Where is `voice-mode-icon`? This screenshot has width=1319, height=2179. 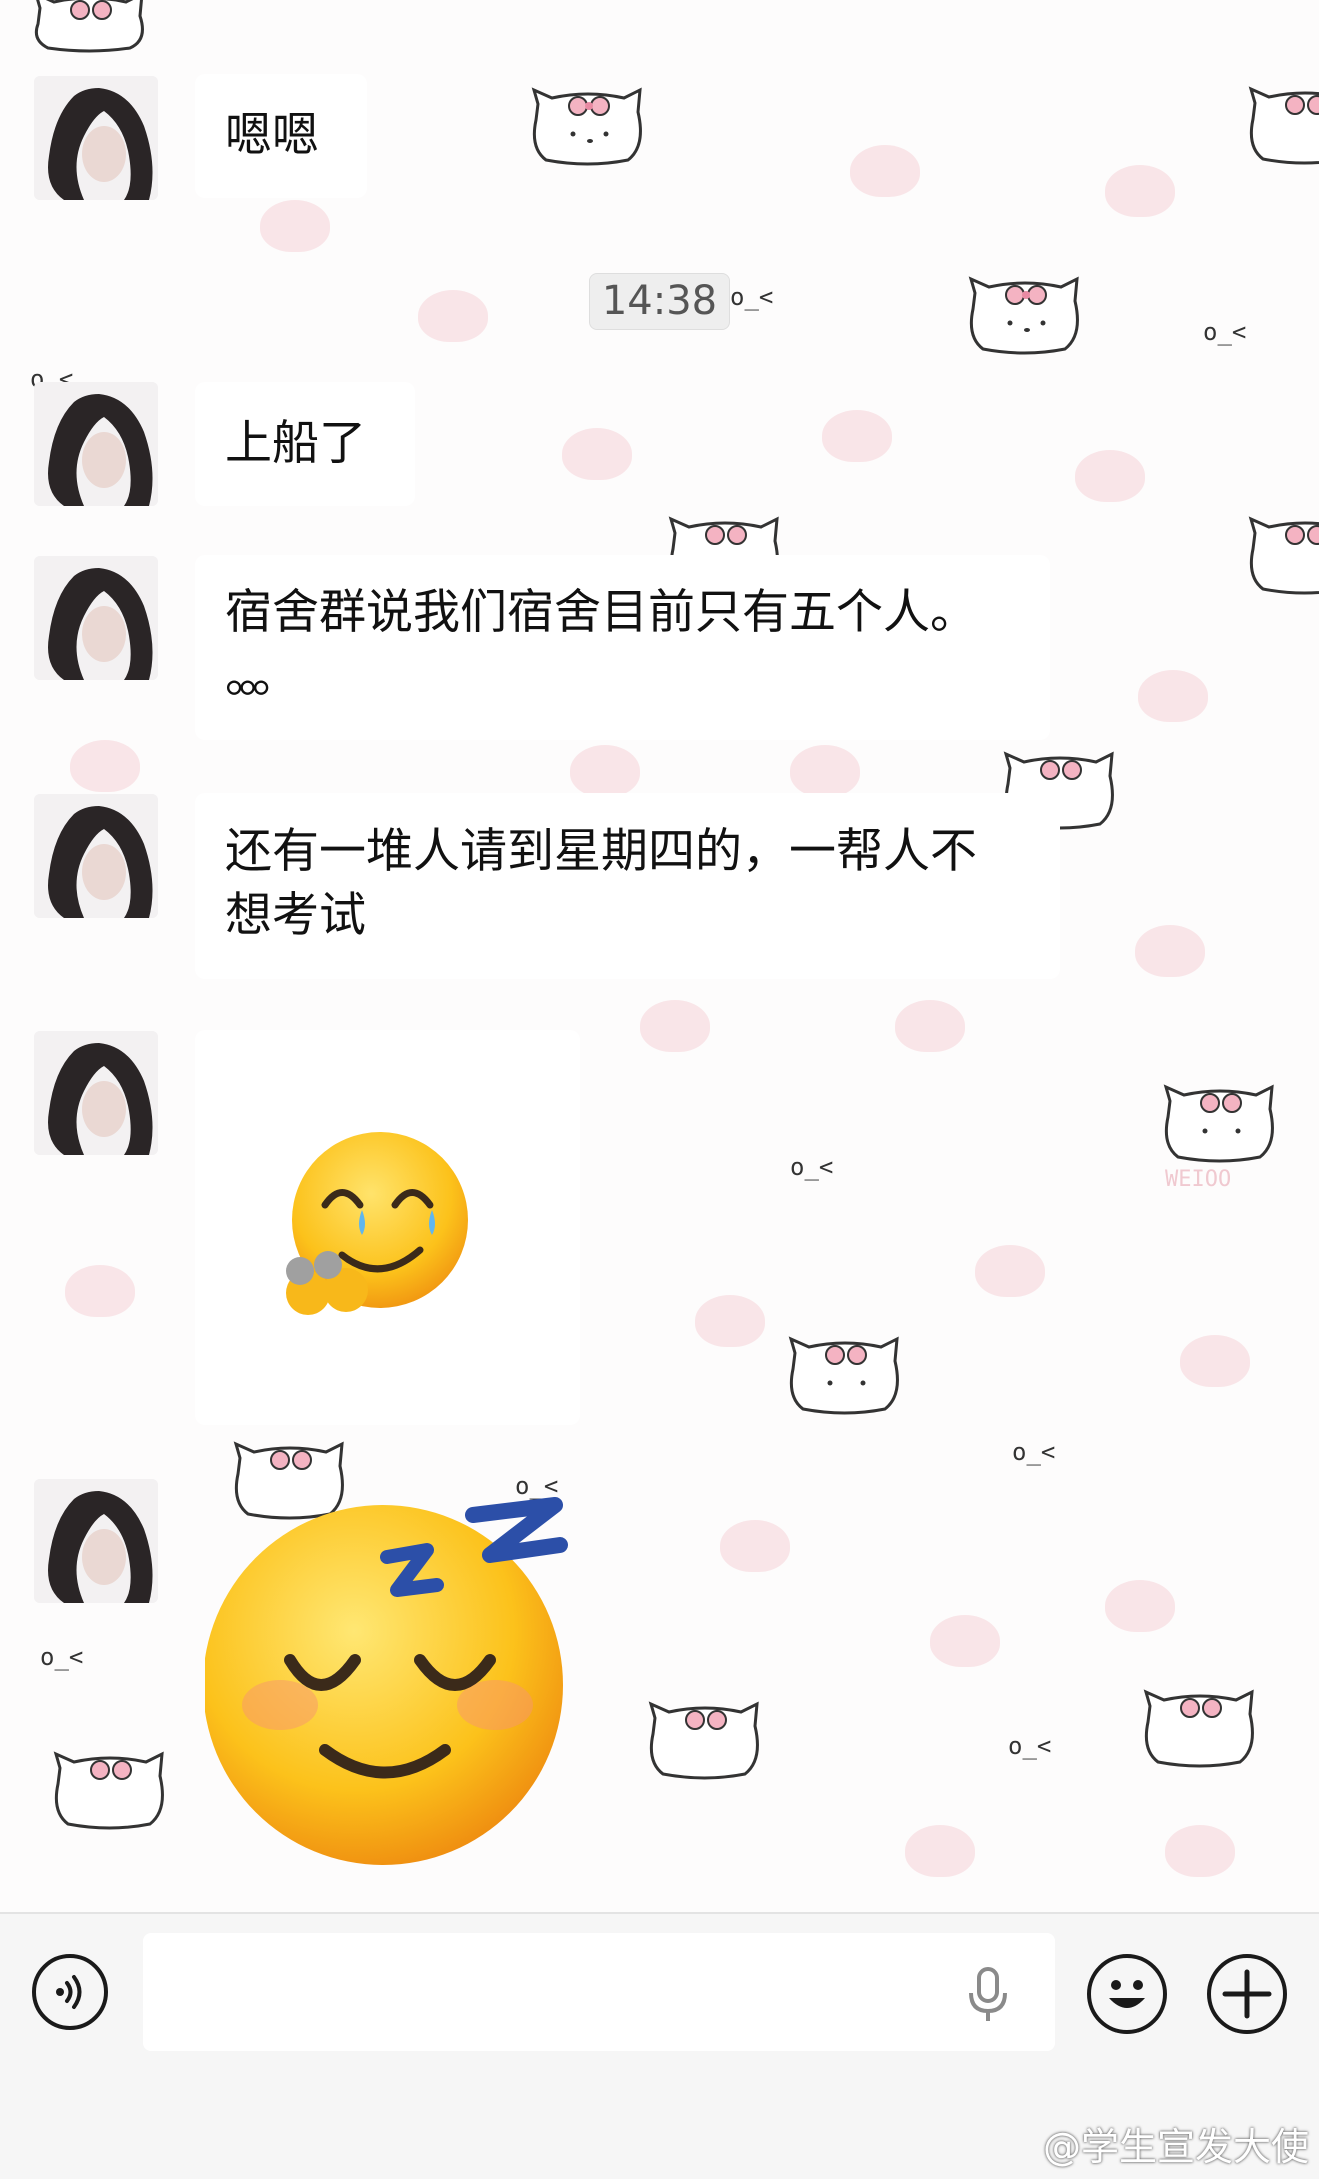 voice-mode-icon is located at coordinates (69, 1992).